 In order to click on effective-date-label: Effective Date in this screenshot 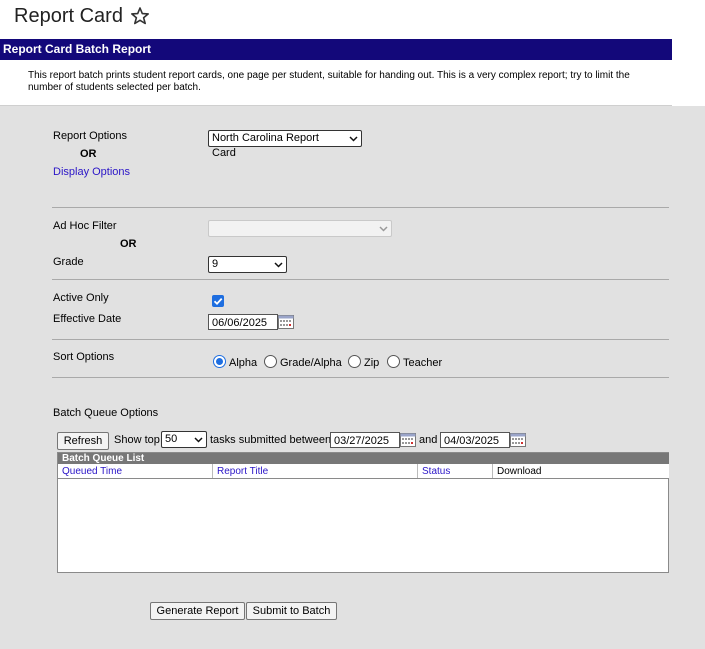, I will do `click(87, 319)`.